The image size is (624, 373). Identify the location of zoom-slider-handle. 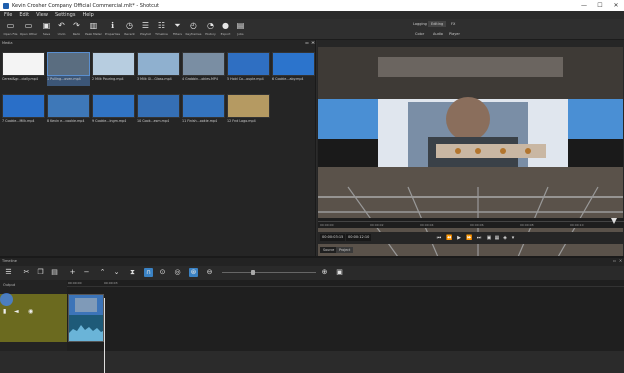
(253, 272).